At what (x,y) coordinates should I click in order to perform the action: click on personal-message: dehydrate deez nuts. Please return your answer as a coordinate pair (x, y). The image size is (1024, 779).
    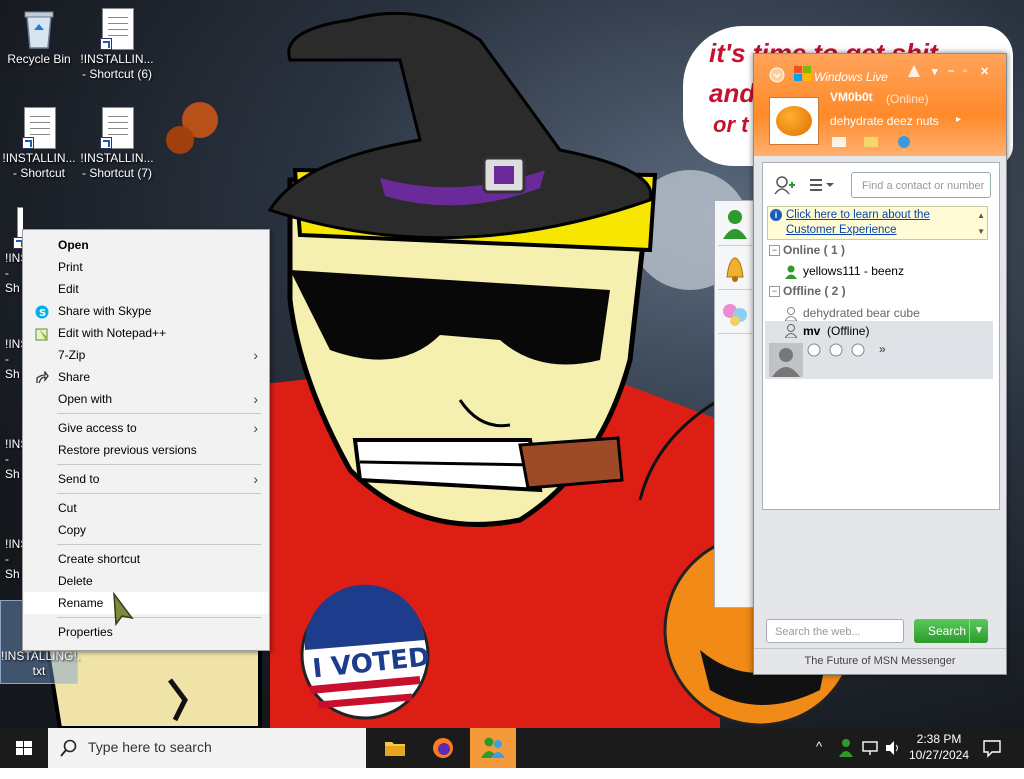
    Looking at the image, I should click on (884, 121).